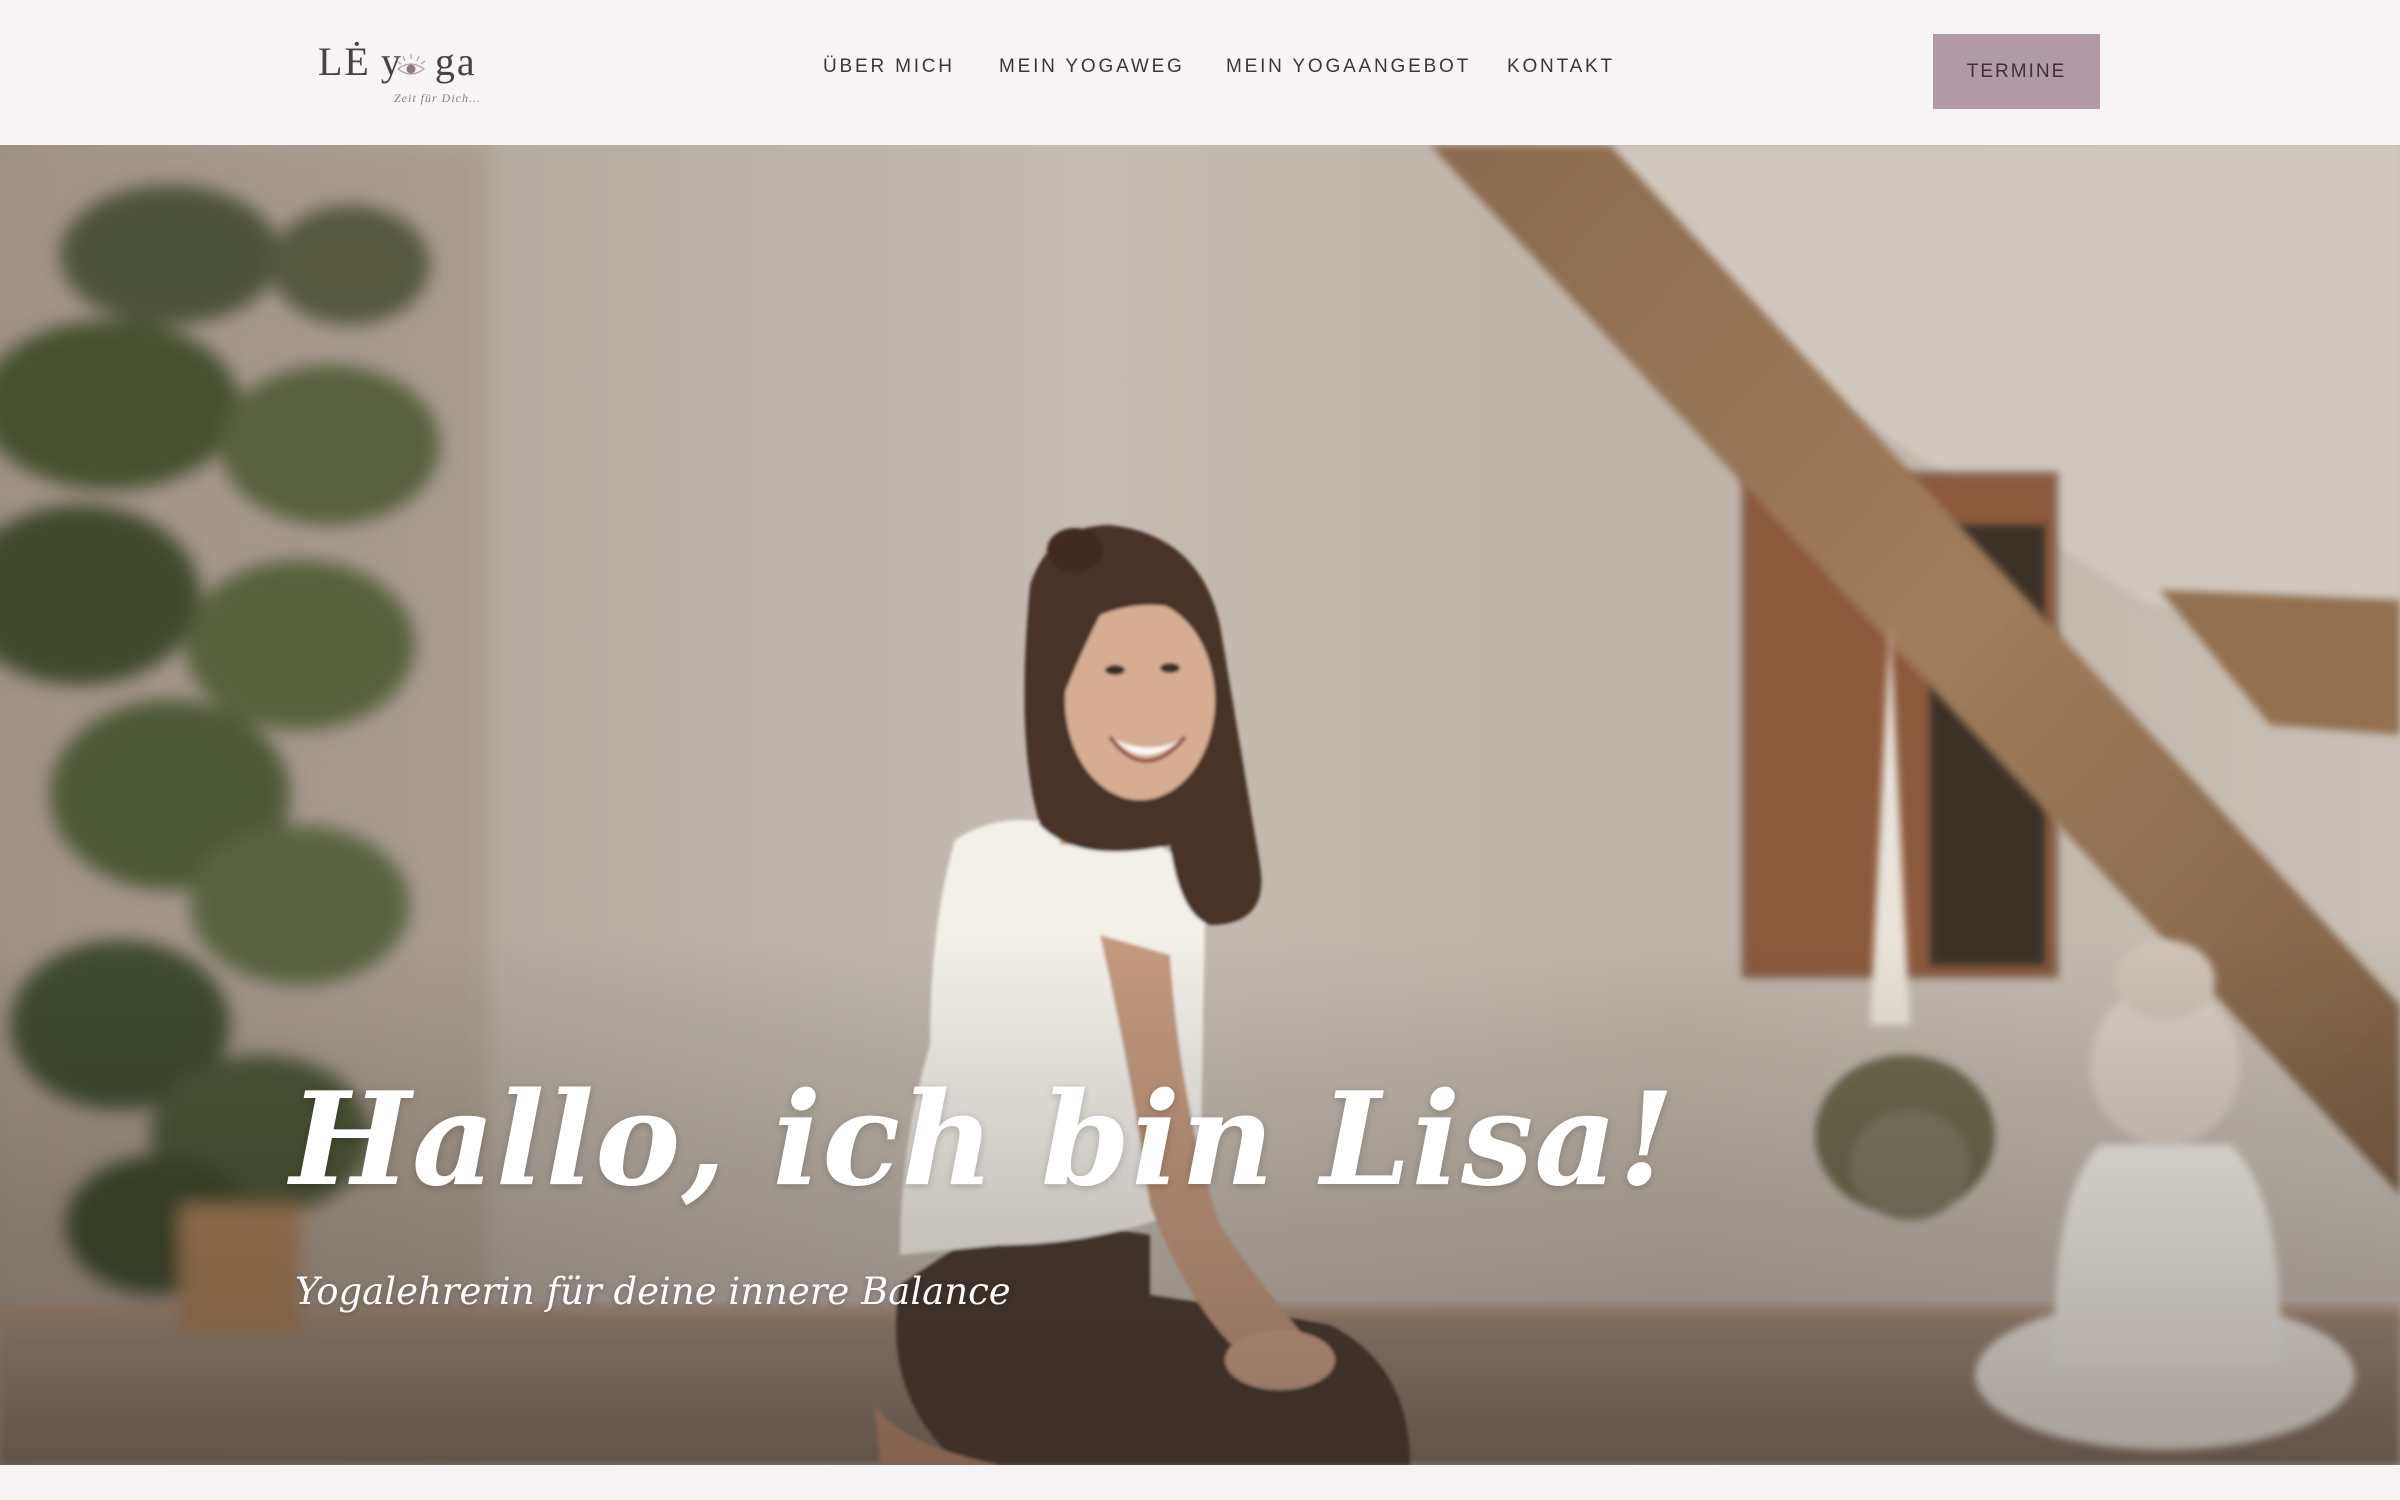  What do you see at coordinates (1561, 67) in the screenshot?
I see `nav-item-kontakt: KONTAKT` at bounding box center [1561, 67].